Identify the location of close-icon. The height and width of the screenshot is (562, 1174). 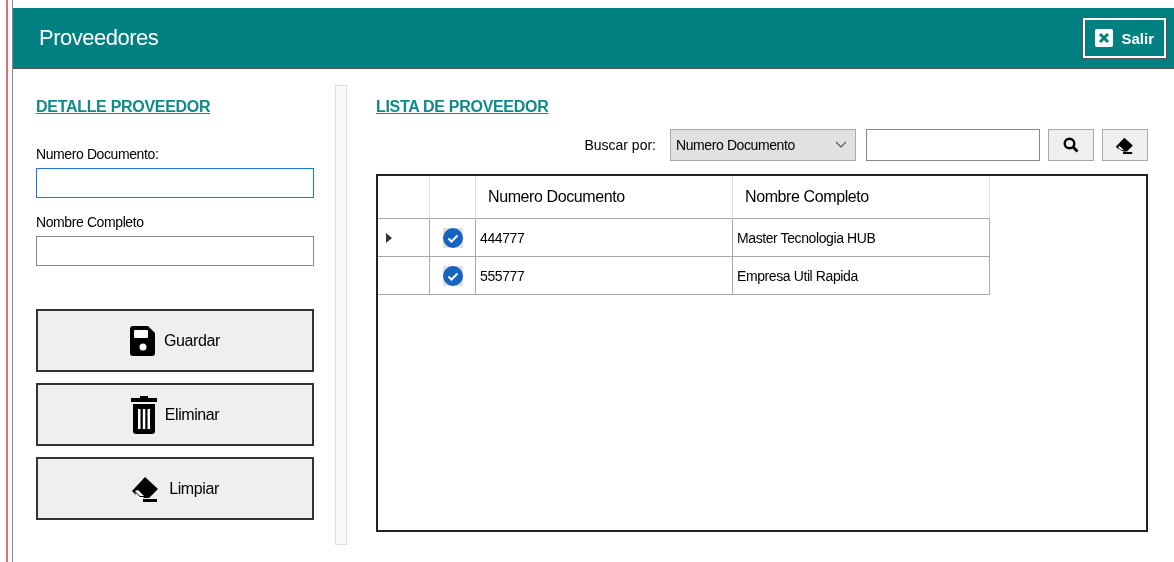
(1104, 38).